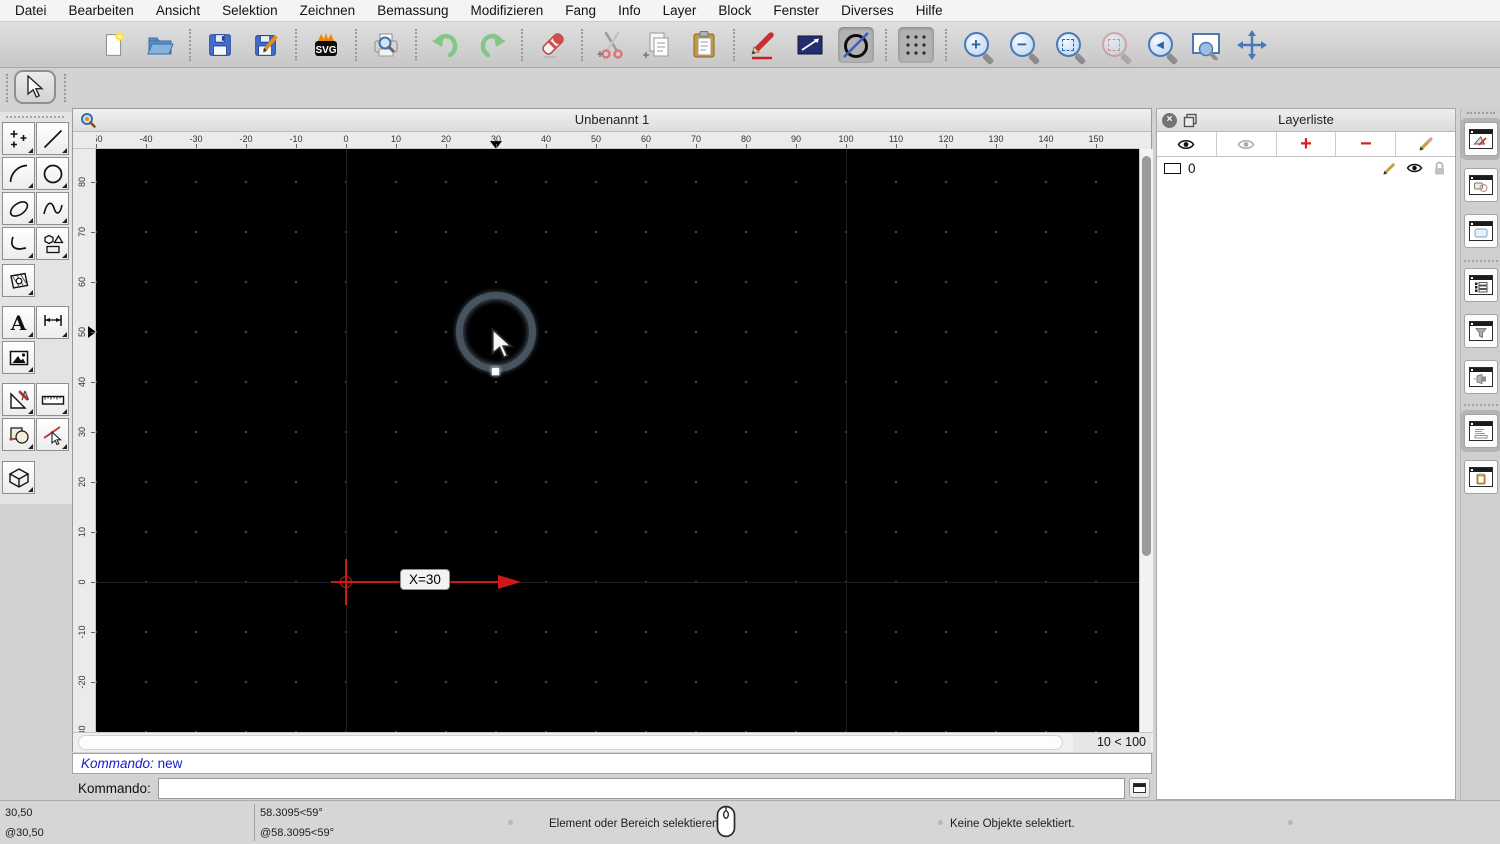 This screenshot has height=844, width=1500. Describe the element at coordinates (1169, 120) in the screenshot. I see `close-icon: ×` at that location.